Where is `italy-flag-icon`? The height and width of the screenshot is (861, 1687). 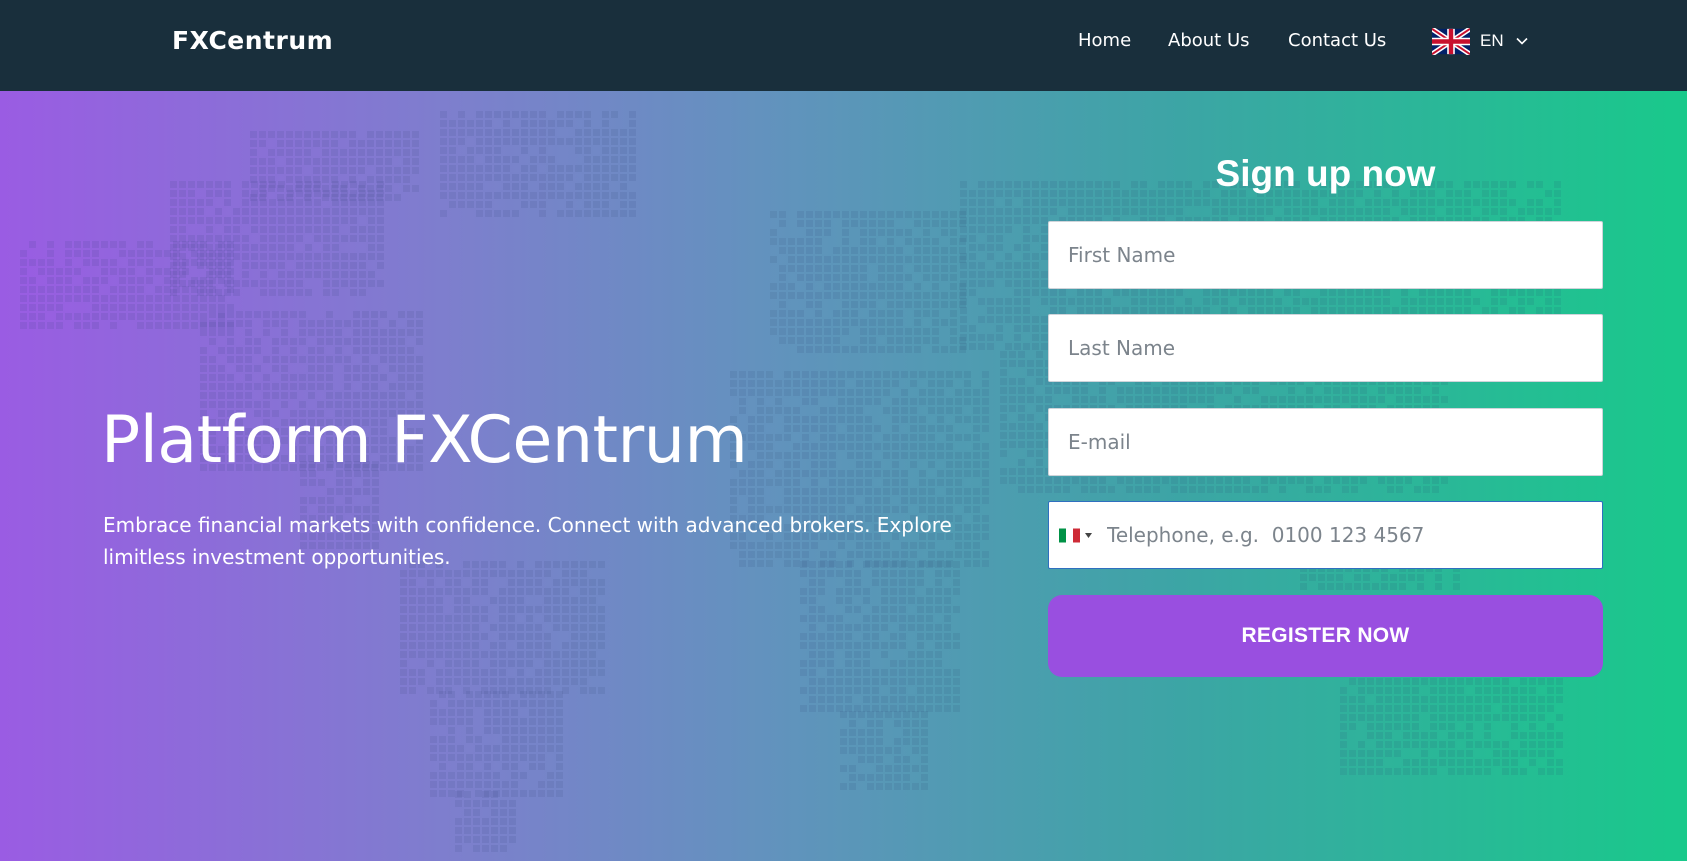
italy-flag-icon is located at coordinates (1069, 535).